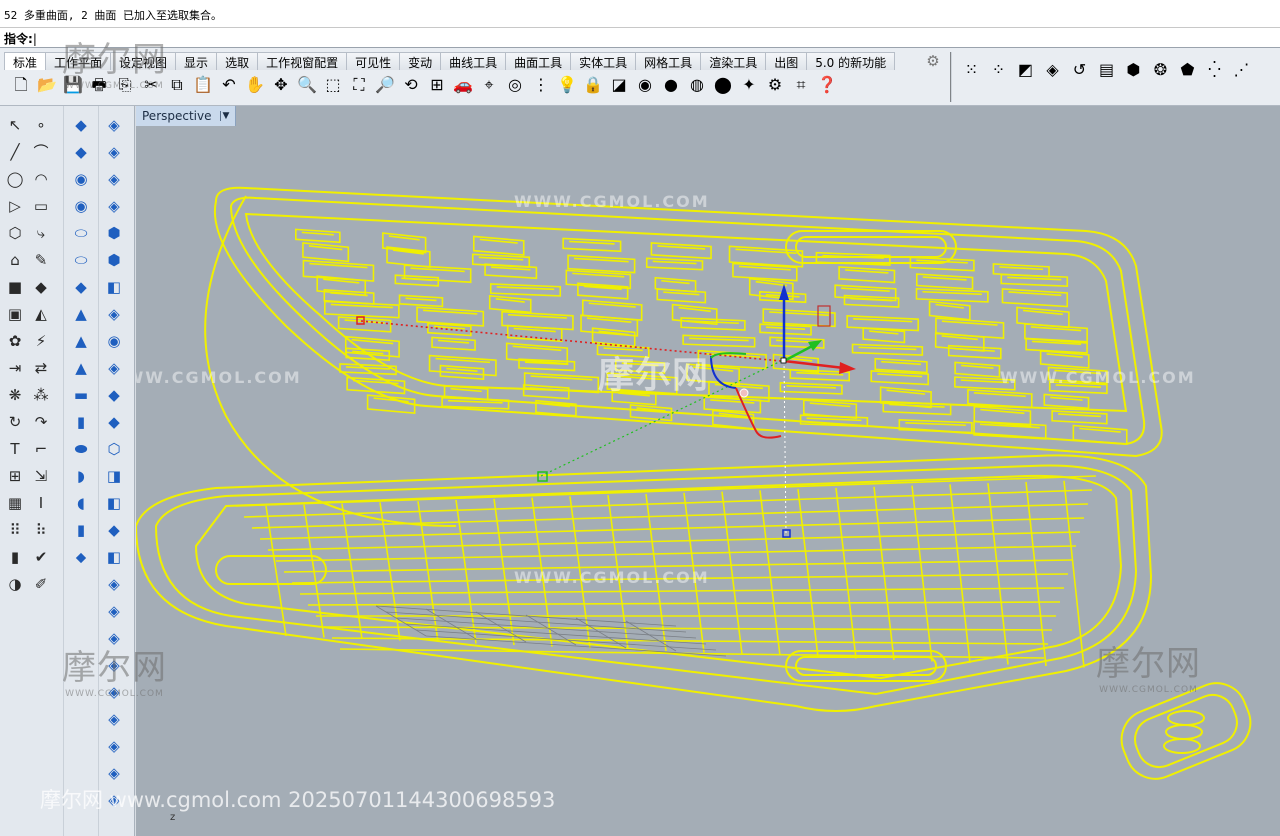 This screenshot has height=836, width=1280. I want to click on tool-icon: ▷, so click(15, 206).